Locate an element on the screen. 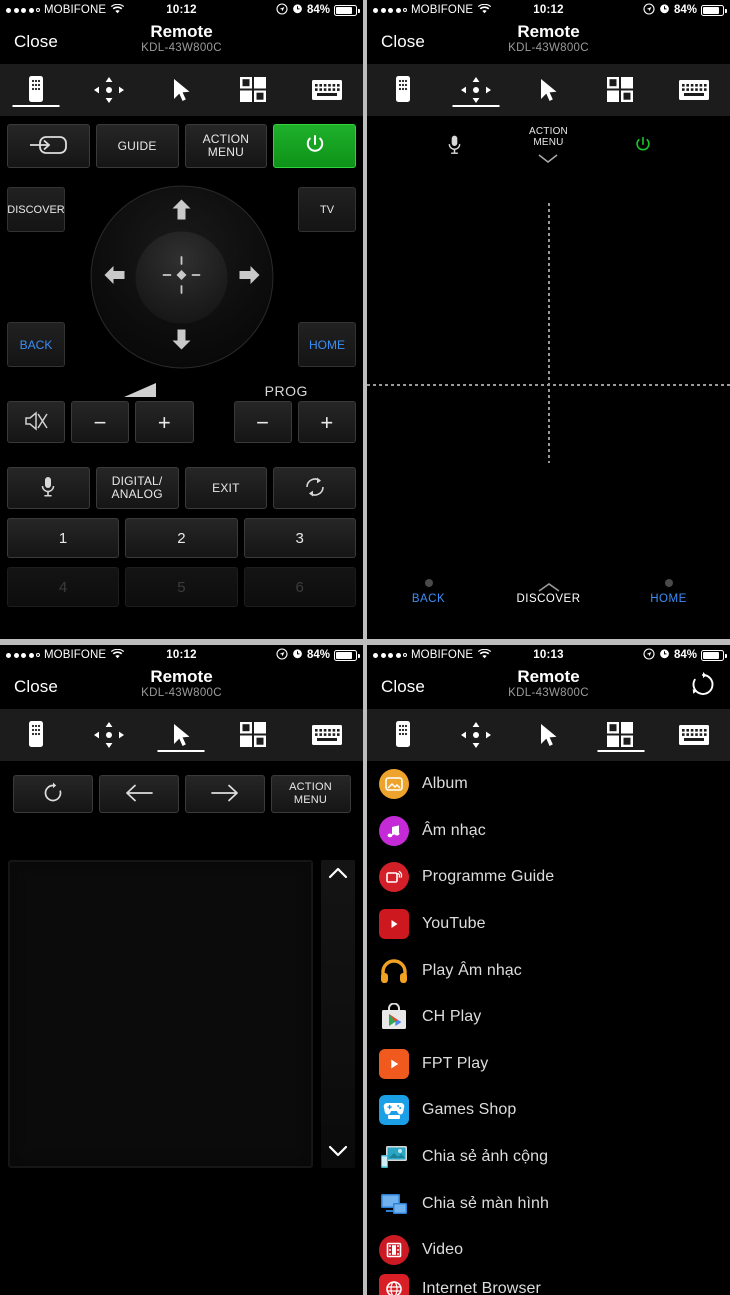  mute-icon is located at coordinates (36, 422).